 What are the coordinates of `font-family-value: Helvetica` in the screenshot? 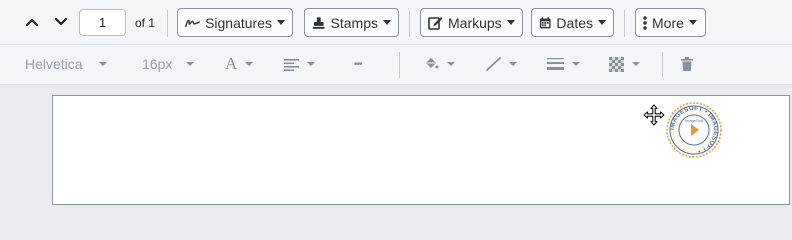 It's located at (54, 64).